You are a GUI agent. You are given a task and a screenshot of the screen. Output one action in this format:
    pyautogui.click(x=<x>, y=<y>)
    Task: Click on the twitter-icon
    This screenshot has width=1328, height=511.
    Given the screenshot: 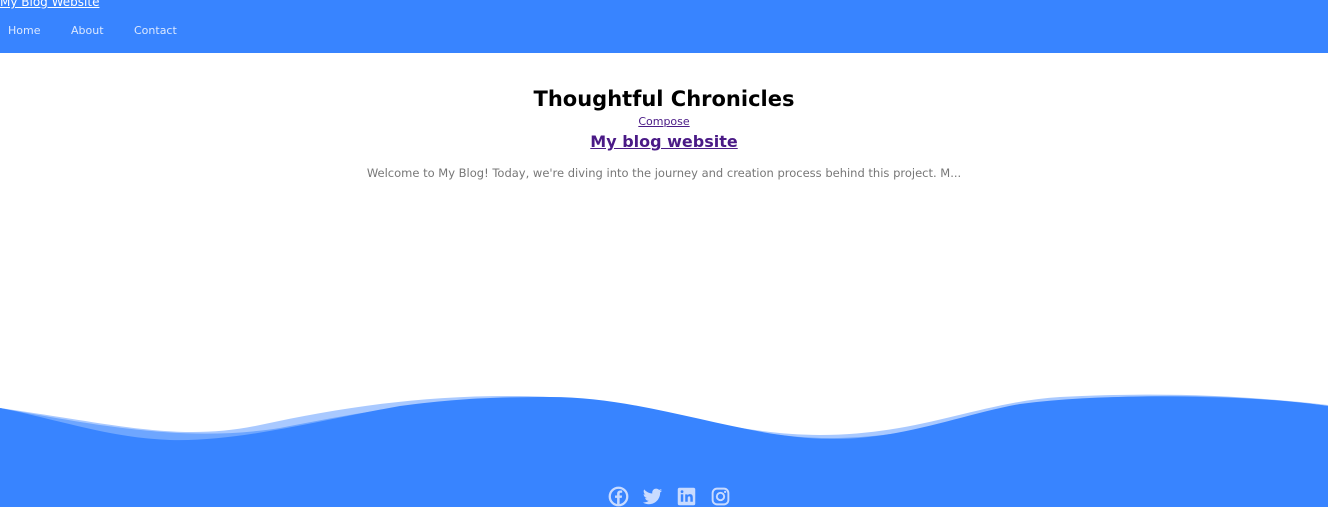 What is the action you would take?
    pyautogui.click(x=652, y=496)
    